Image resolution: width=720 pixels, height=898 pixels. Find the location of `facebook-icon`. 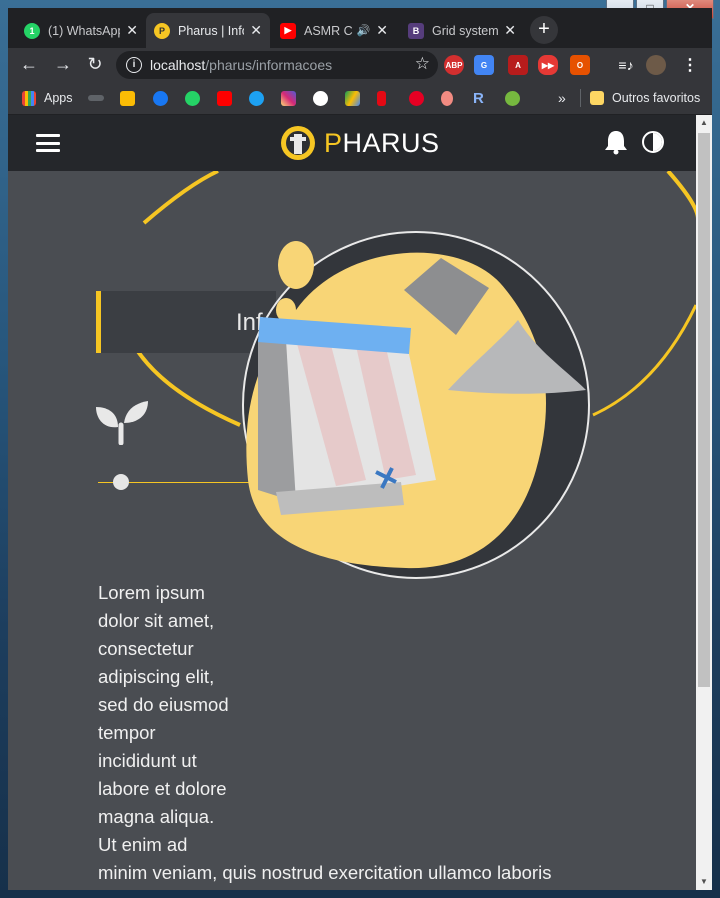

facebook-icon is located at coordinates (160, 98).